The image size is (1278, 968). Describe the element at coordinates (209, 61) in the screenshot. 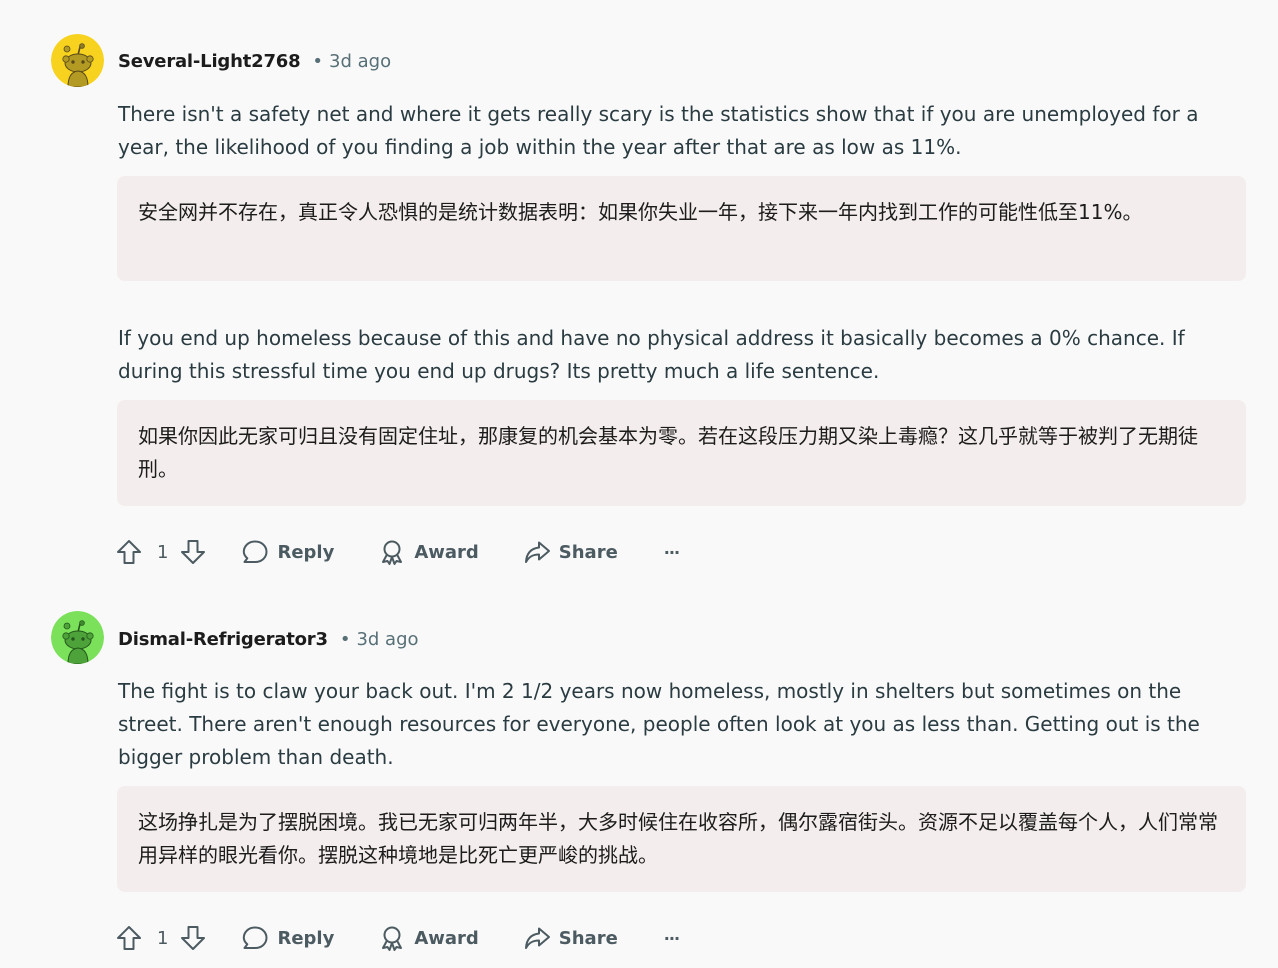

I see `username-link: Several-Light2768` at that location.